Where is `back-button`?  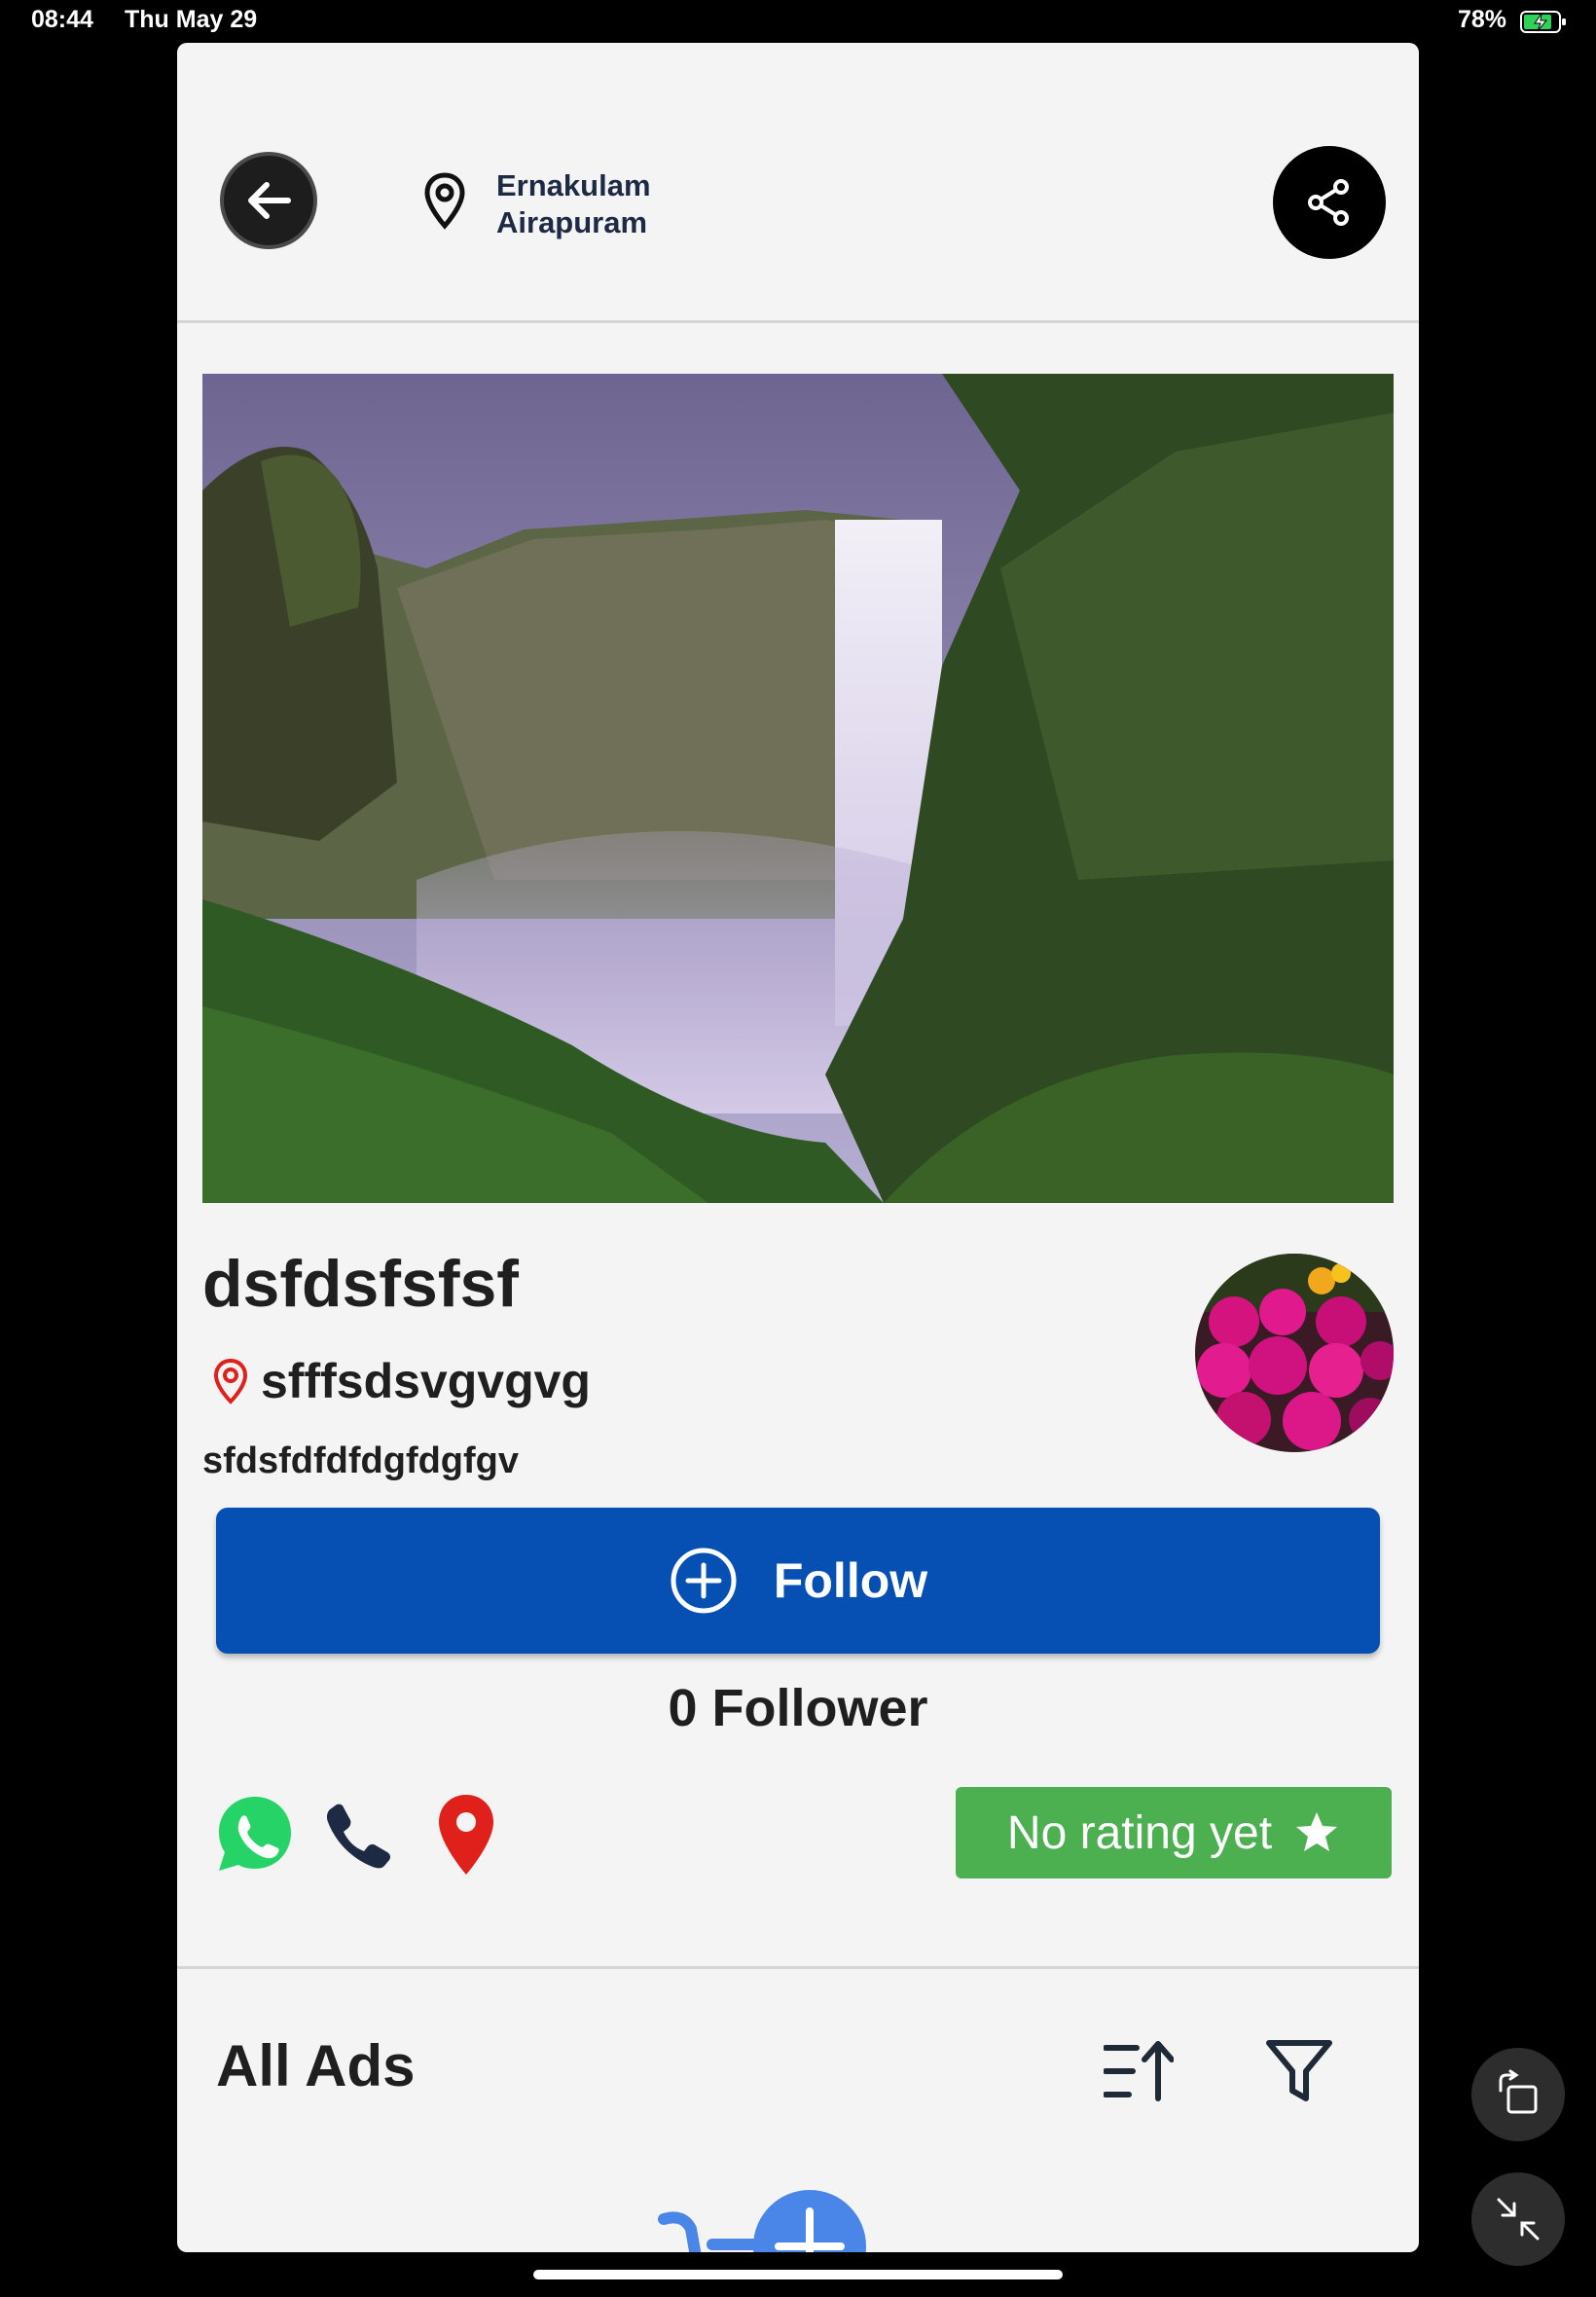
back-button is located at coordinates (268, 201).